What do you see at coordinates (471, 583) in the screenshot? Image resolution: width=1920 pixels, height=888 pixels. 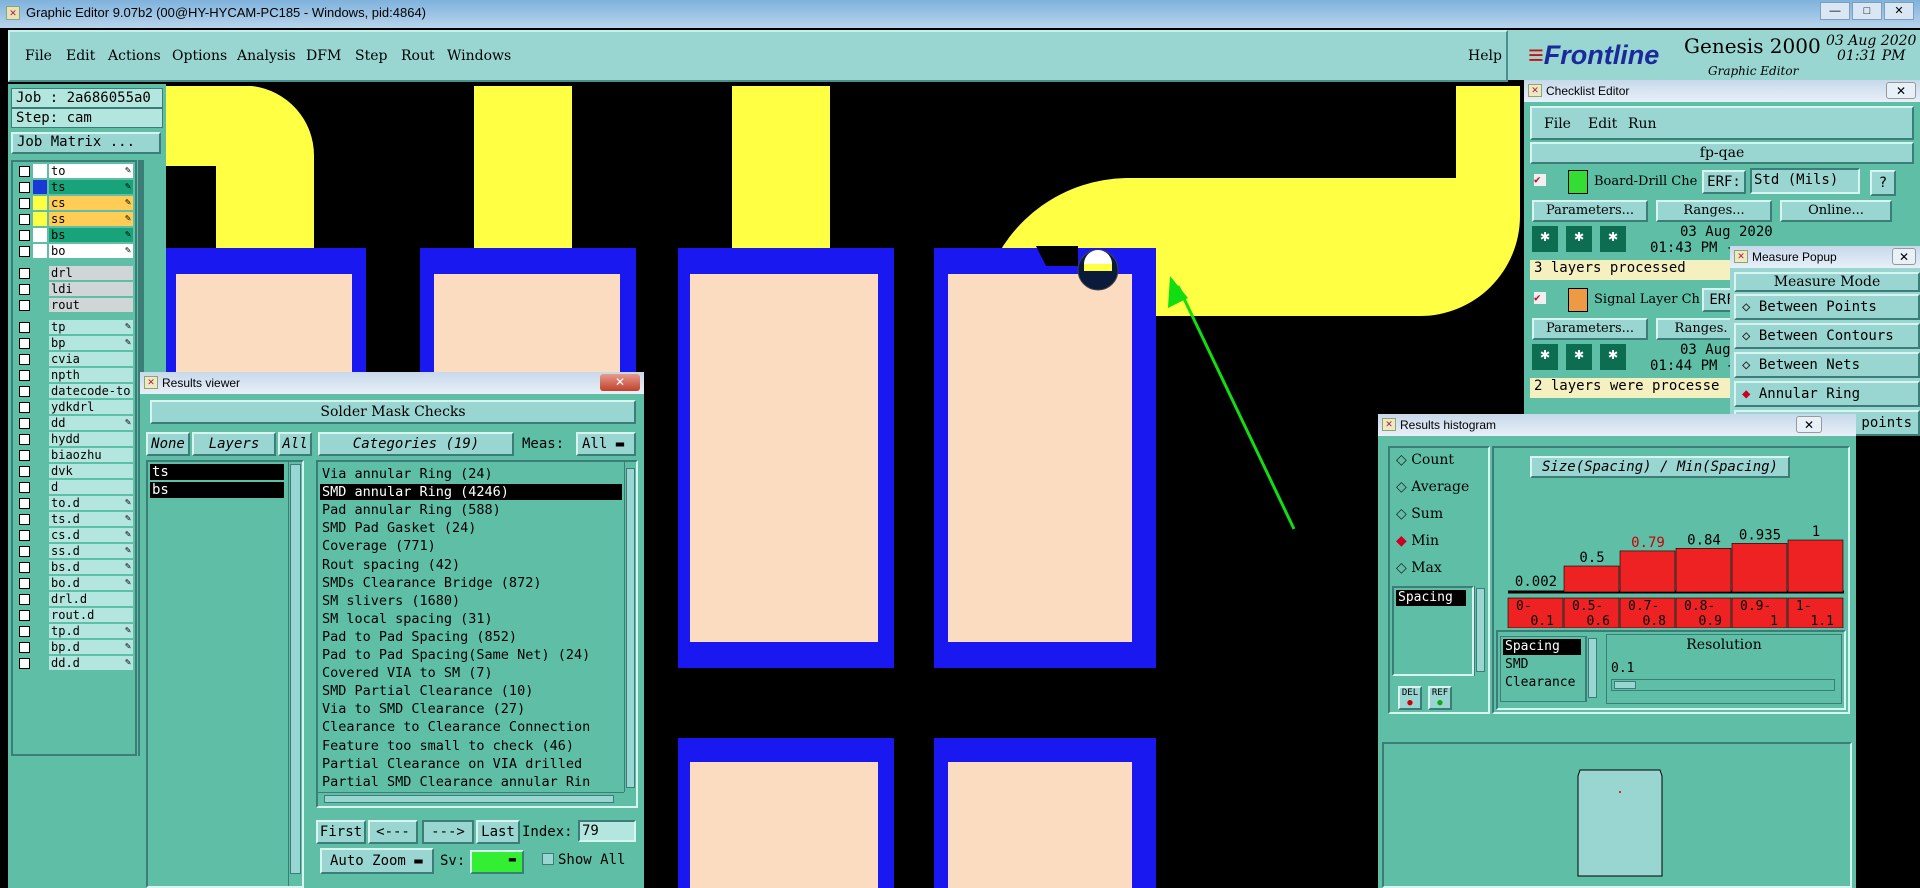 I see `category-item: SMDs Clearance Bridge (872)` at bounding box center [471, 583].